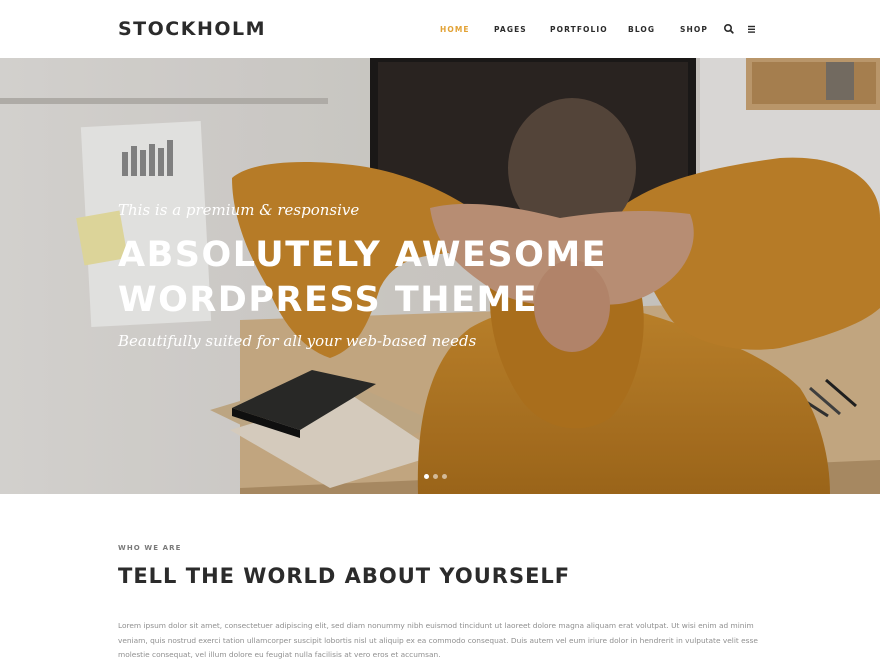  What do you see at coordinates (363, 255) in the screenshot?
I see `hero-title-line1: ABSOLUTELY AWESOME` at bounding box center [363, 255].